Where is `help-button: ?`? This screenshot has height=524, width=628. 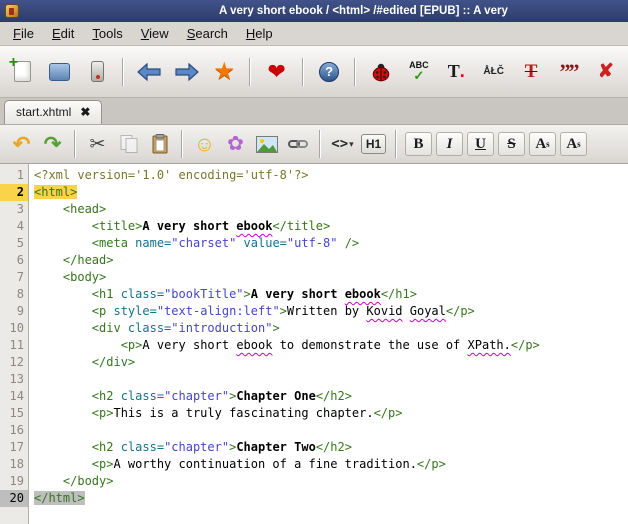
help-button: ? is located at coordinates (329, 72).